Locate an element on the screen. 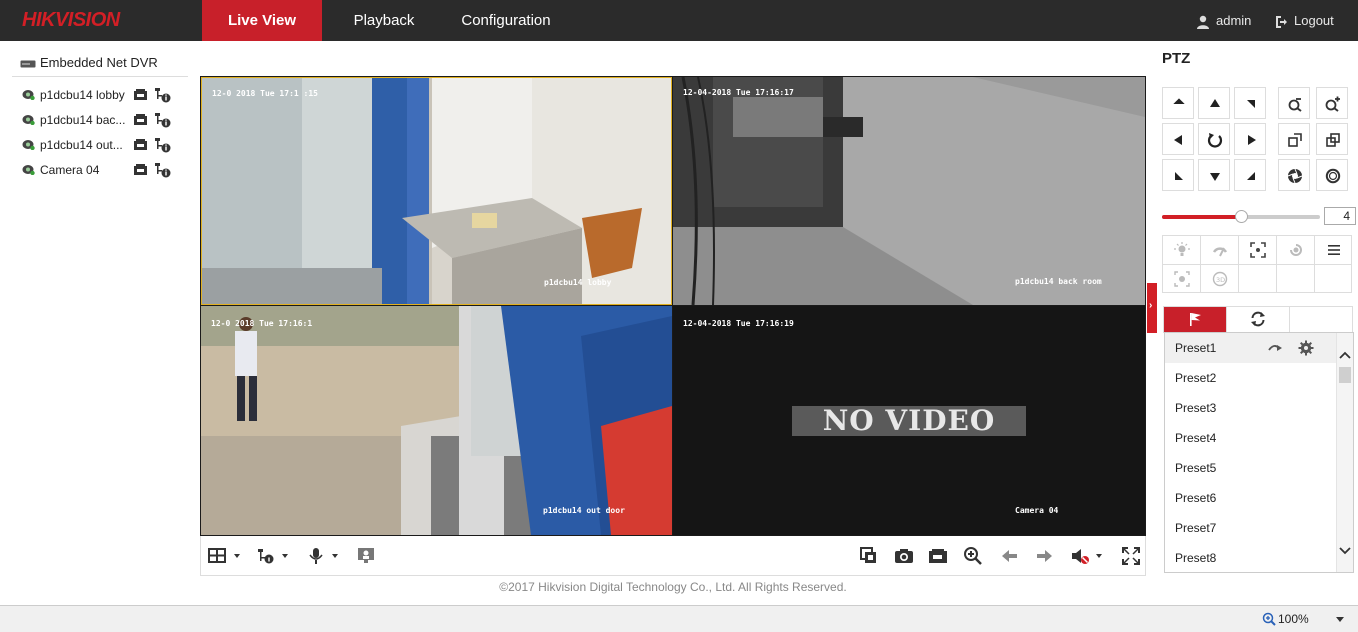  ptz-up-left-button is located at coordinates (1178, 103).